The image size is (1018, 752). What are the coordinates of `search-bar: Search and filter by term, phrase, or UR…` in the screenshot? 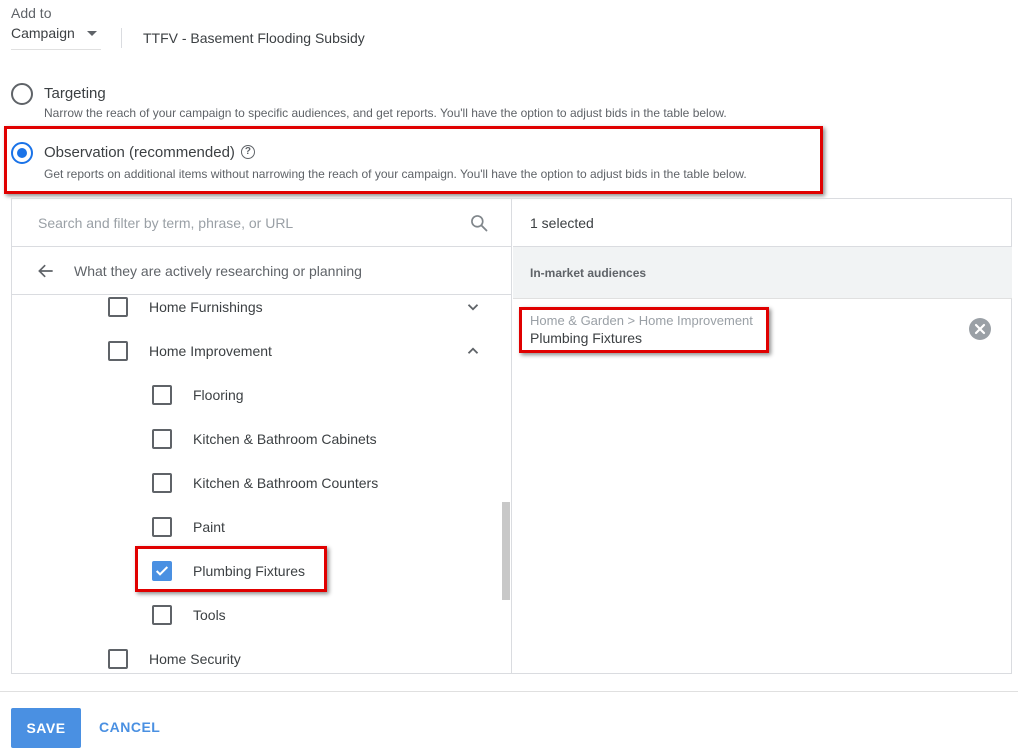 It's located at (261, 223).